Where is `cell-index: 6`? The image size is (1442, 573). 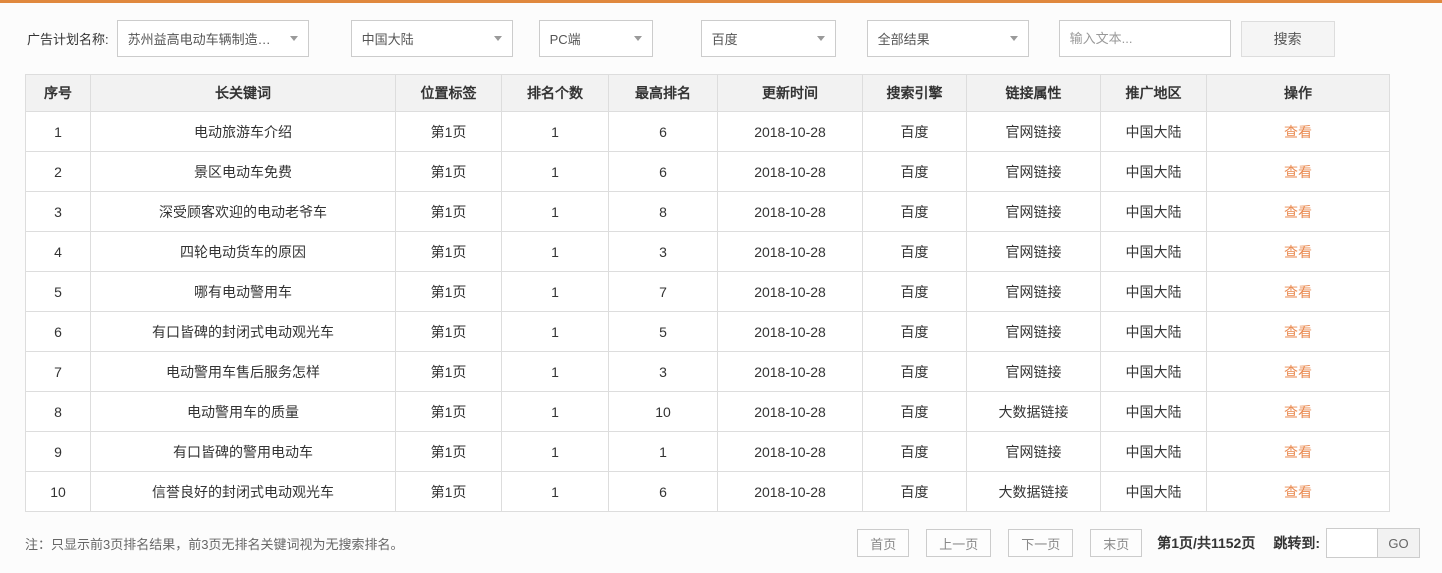 cell-index: 6 is located at coordinates (58, 331).